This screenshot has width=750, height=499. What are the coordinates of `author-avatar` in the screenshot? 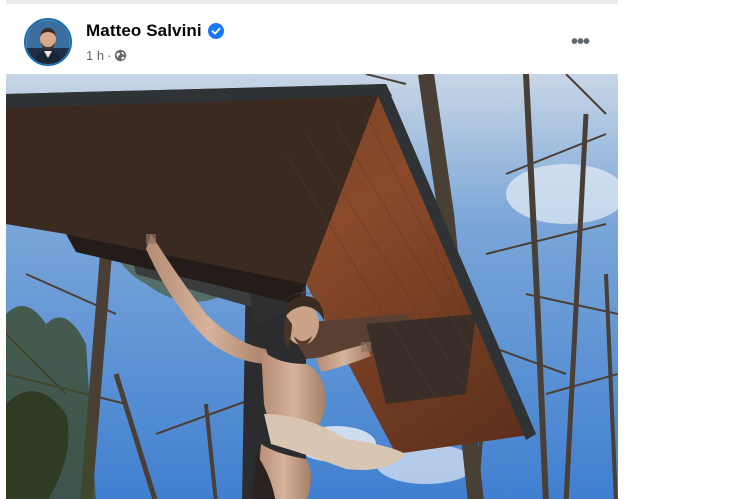 It's located at (48, 42).